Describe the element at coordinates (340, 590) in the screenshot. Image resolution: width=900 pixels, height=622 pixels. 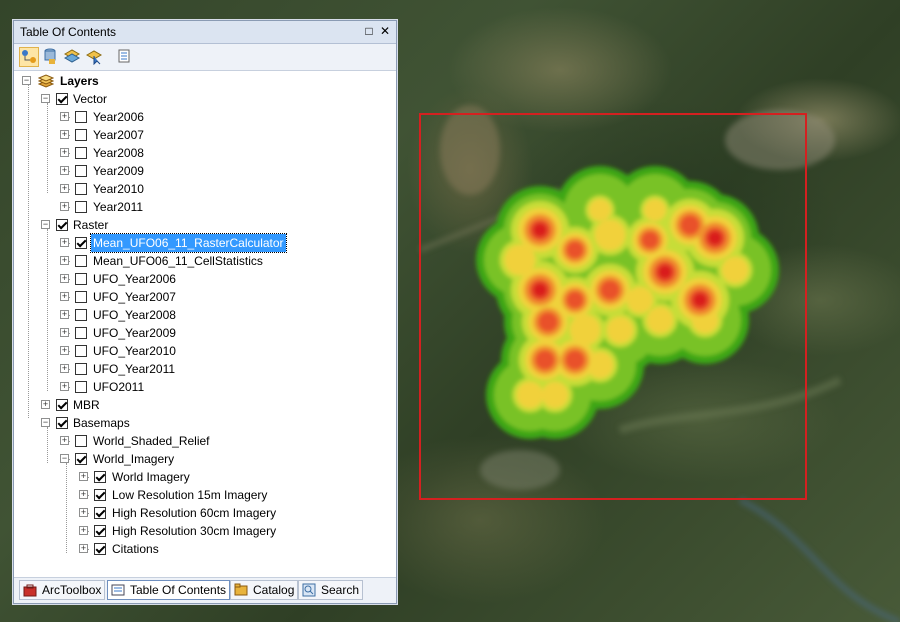
I see `tab-label: Search` at that location.